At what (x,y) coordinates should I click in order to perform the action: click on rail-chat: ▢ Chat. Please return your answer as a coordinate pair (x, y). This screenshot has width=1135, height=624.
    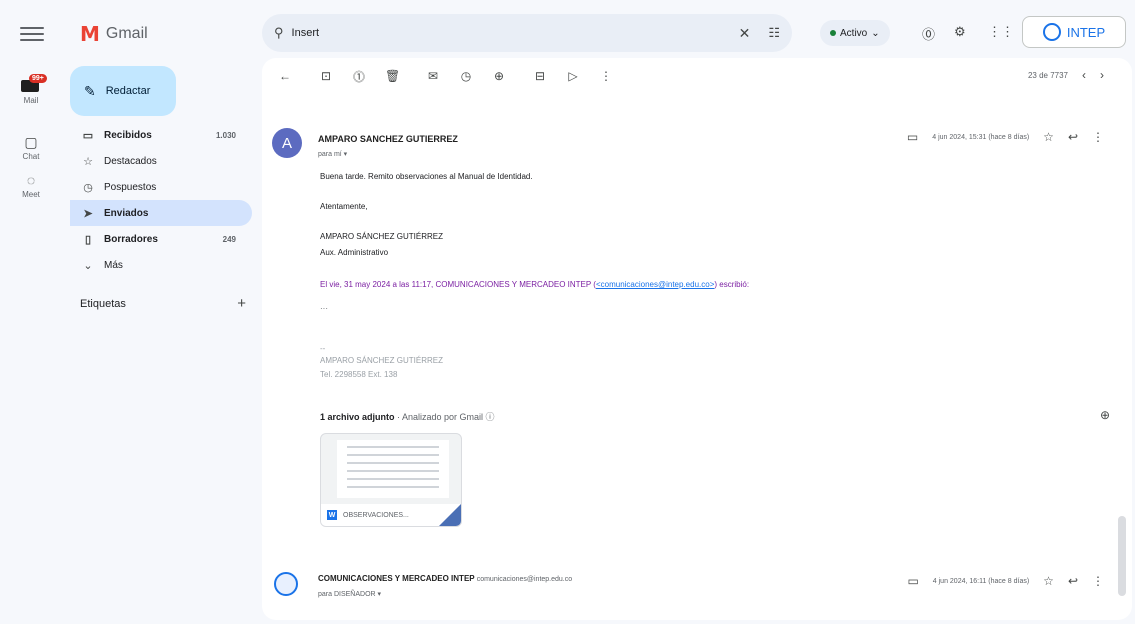
    Looking at the image, I should click on (31, 147).